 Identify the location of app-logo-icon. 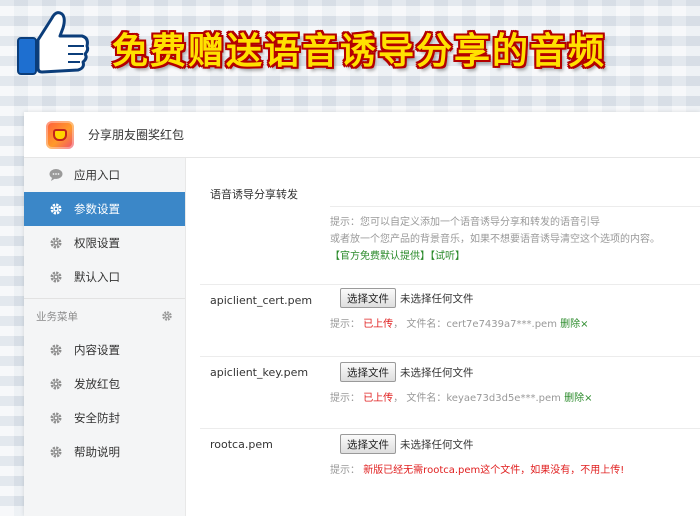
(60, 134).